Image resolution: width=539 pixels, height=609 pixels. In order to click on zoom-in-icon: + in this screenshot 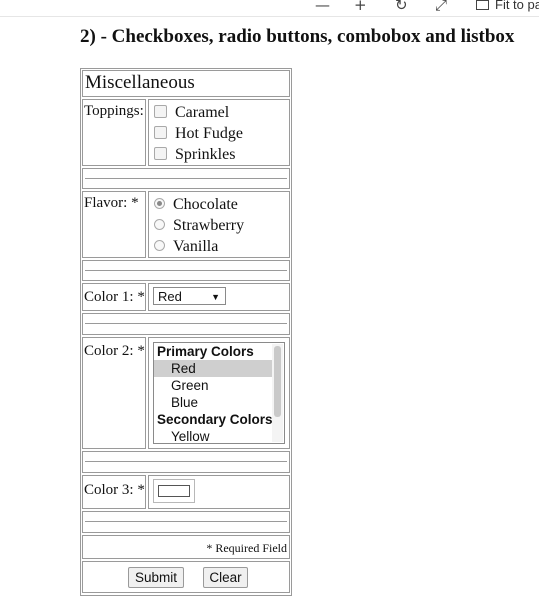, I will do `click(360, 7)`.